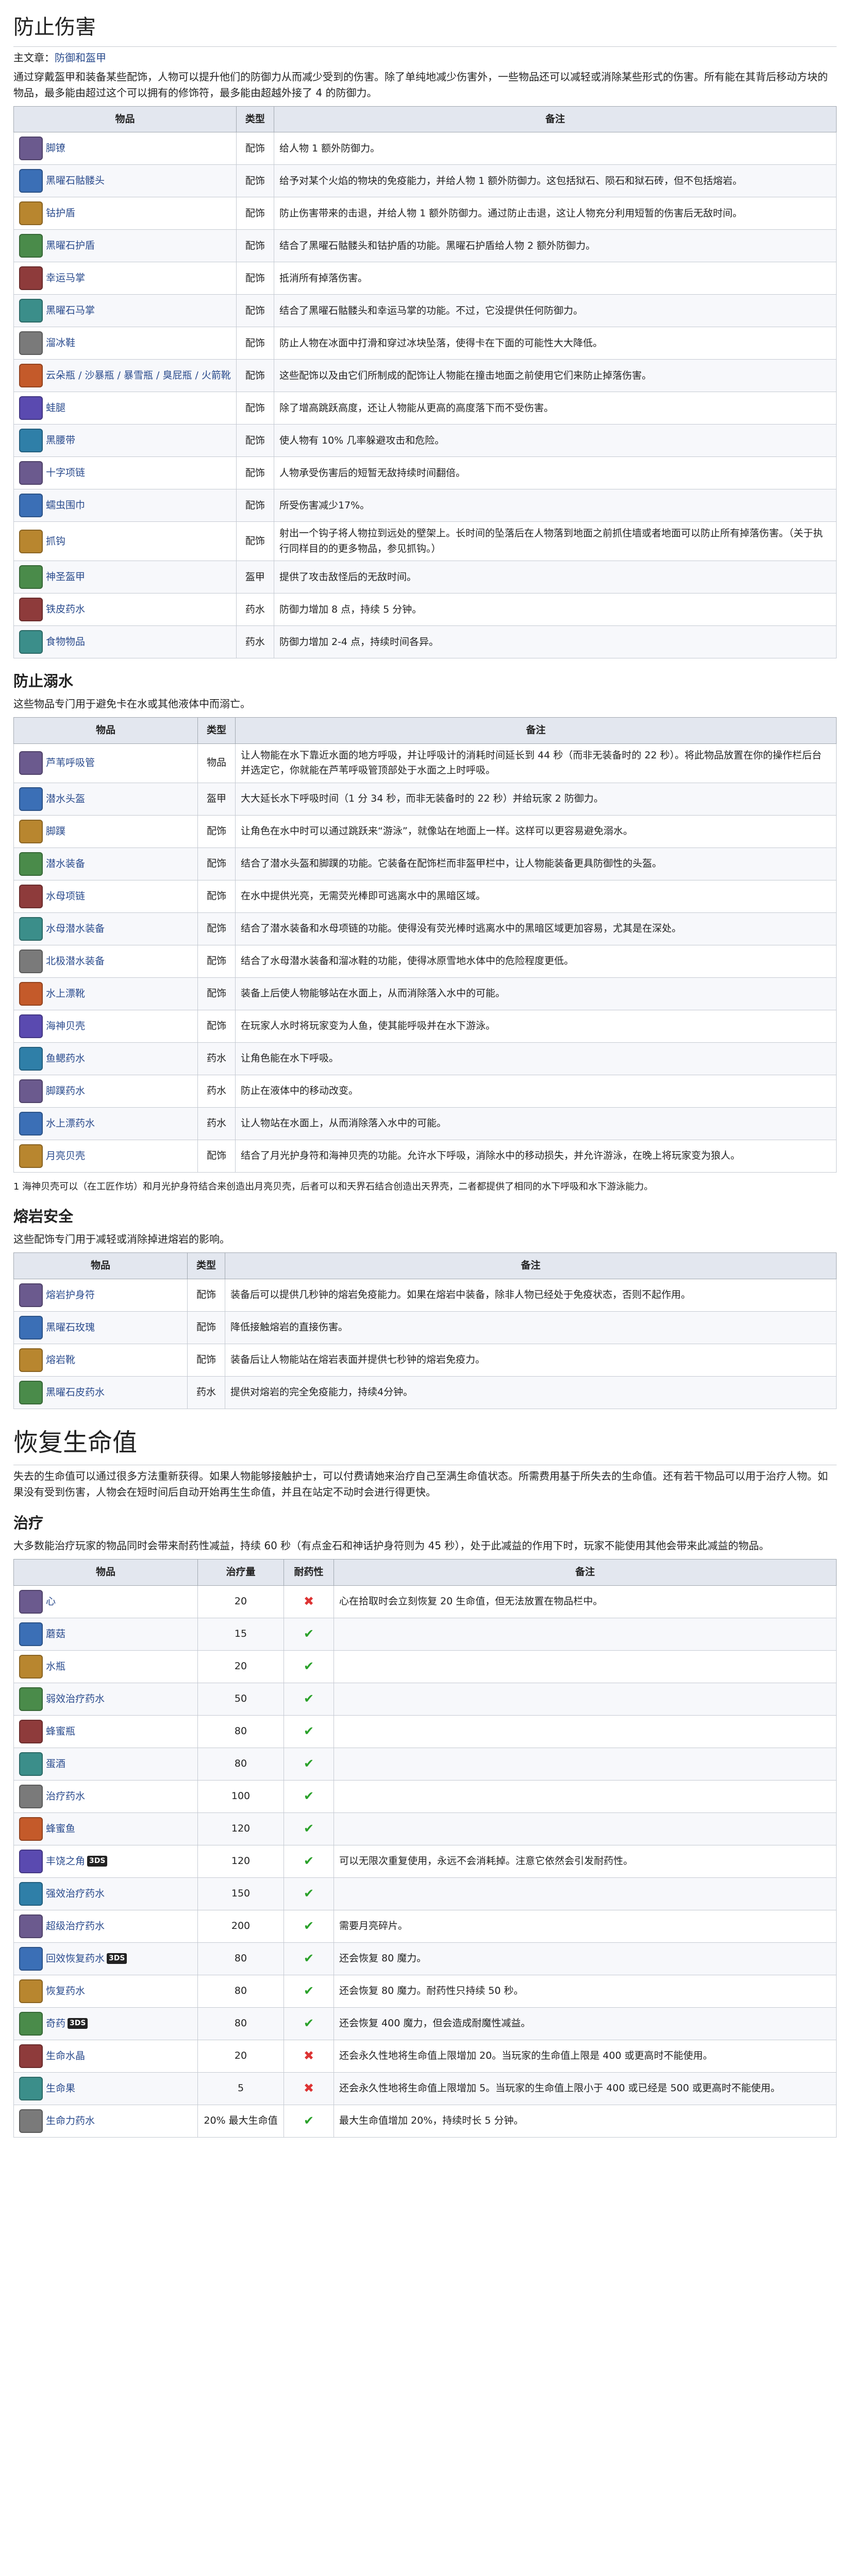  Describe the element at coordinates (65, 505) in the screenshot. I see `item-link: 蠕虫围巾` at that location.